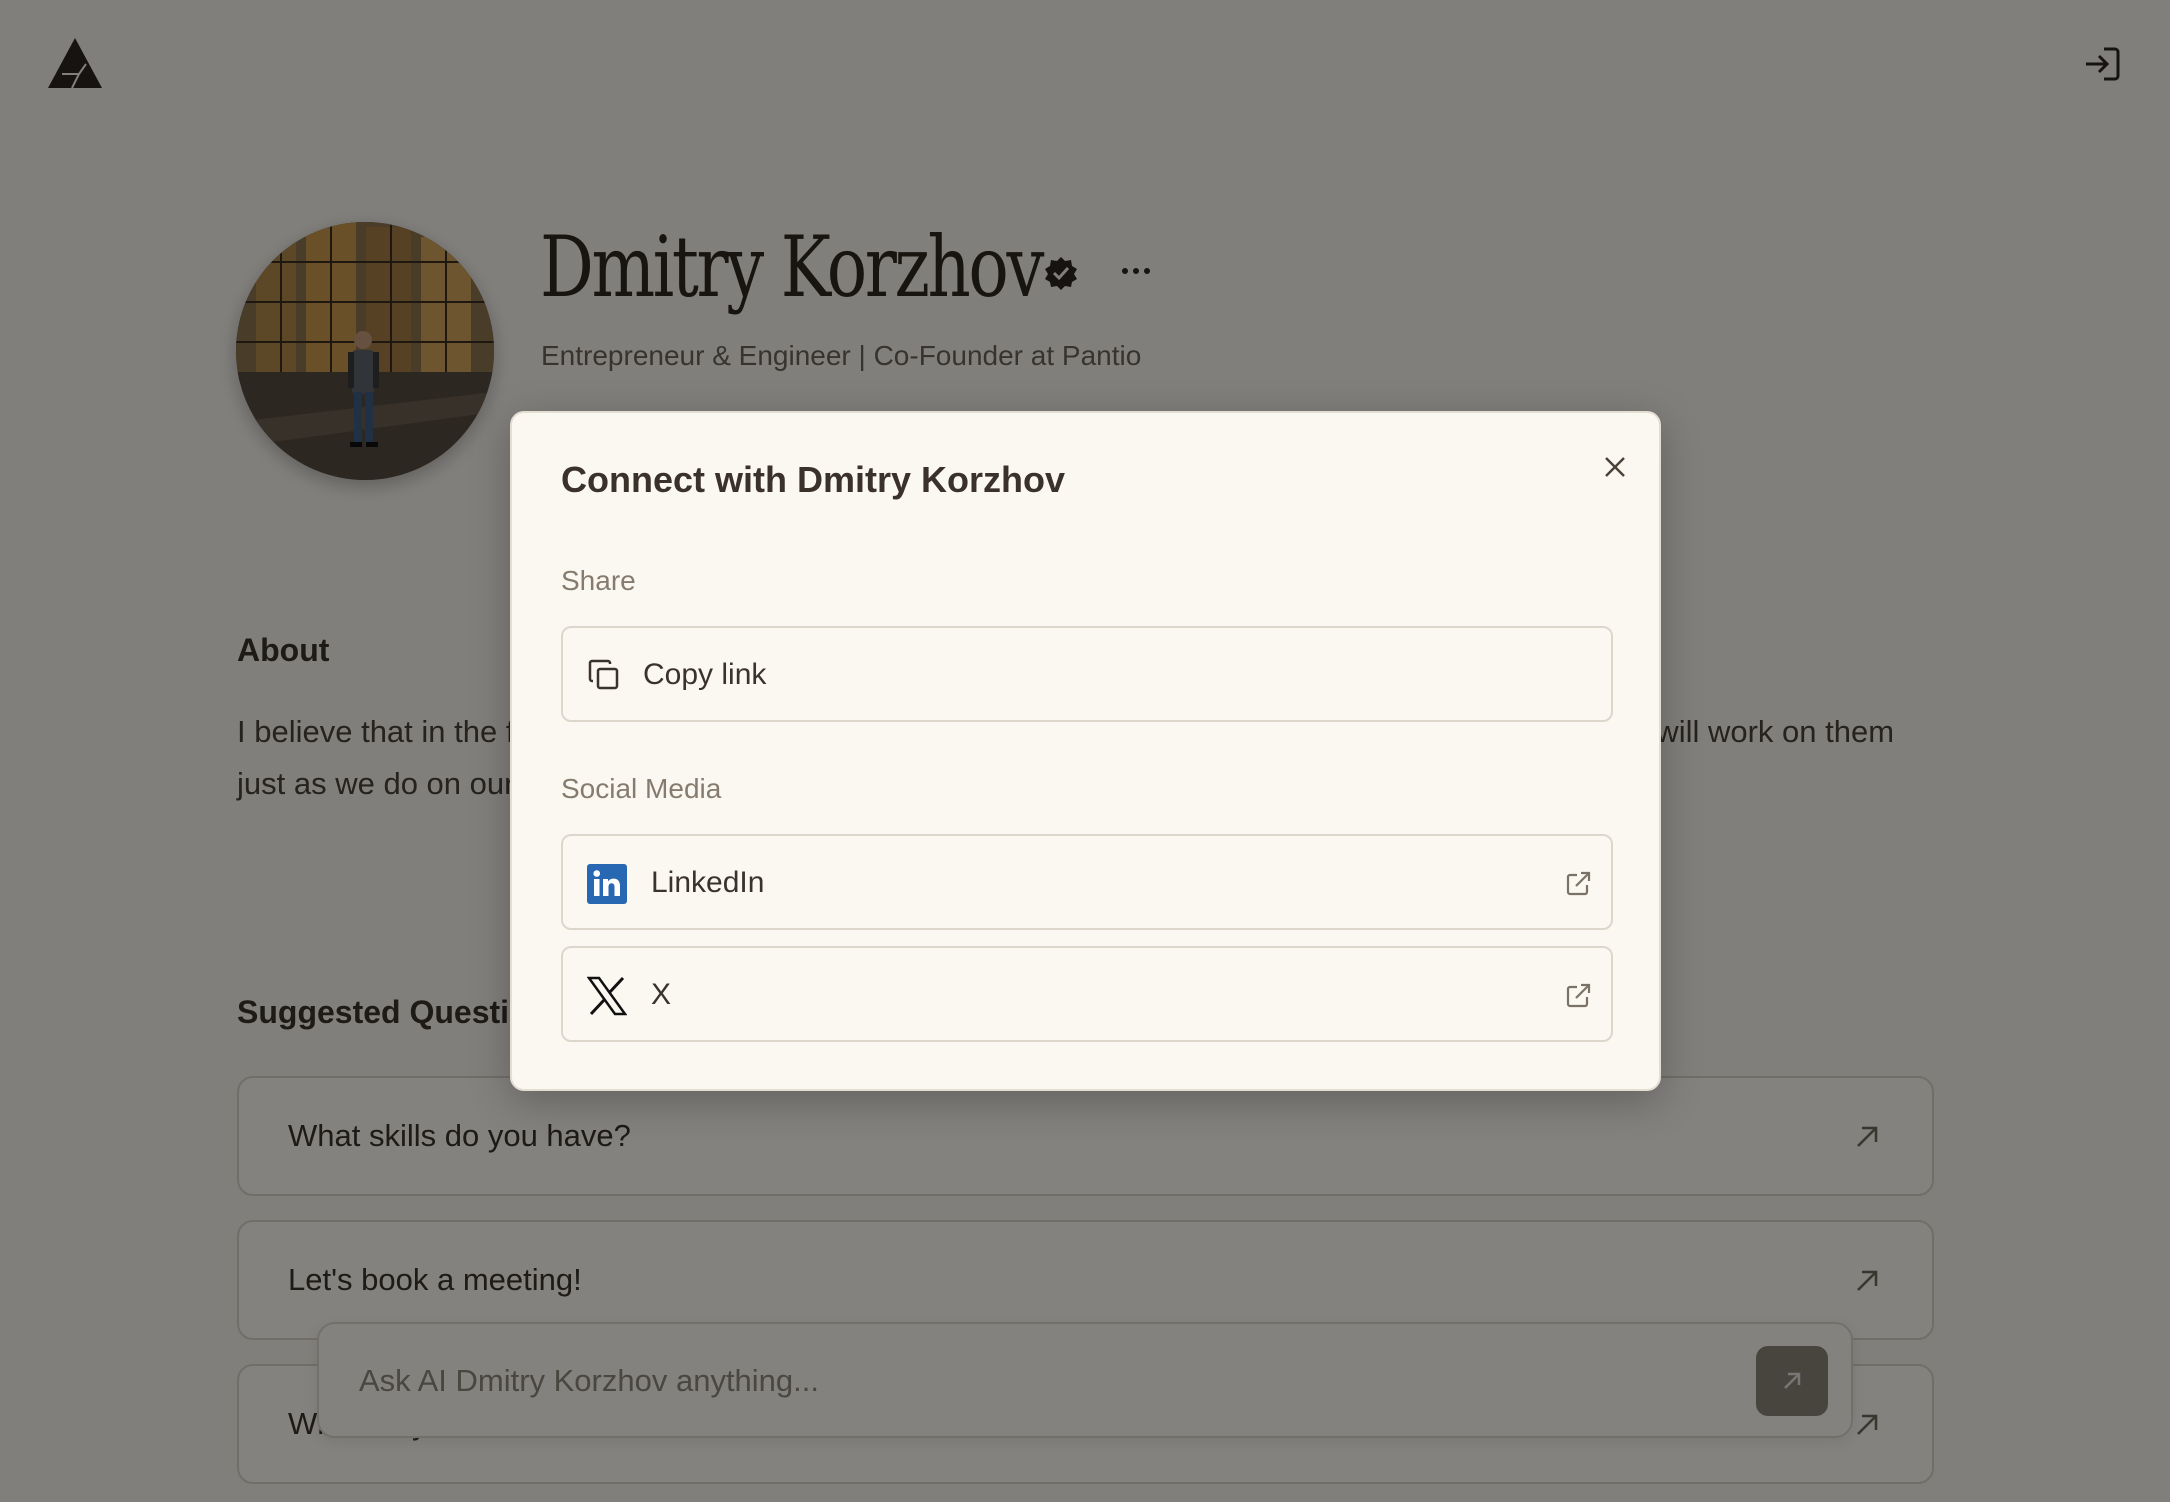 The width and height of the screenshot is (2170, 1502). I want to click on modal-title: Connect with Dmitry Korzhov, so click(813, 479).